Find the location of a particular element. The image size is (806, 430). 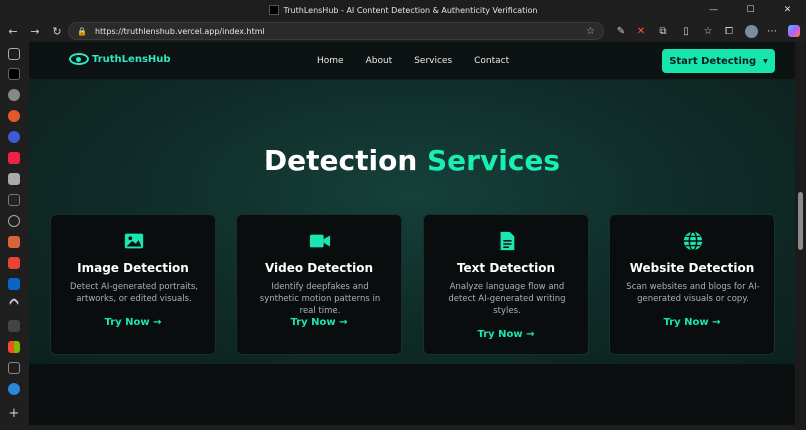

tab-red-icon is located at coordinates (14, 158).